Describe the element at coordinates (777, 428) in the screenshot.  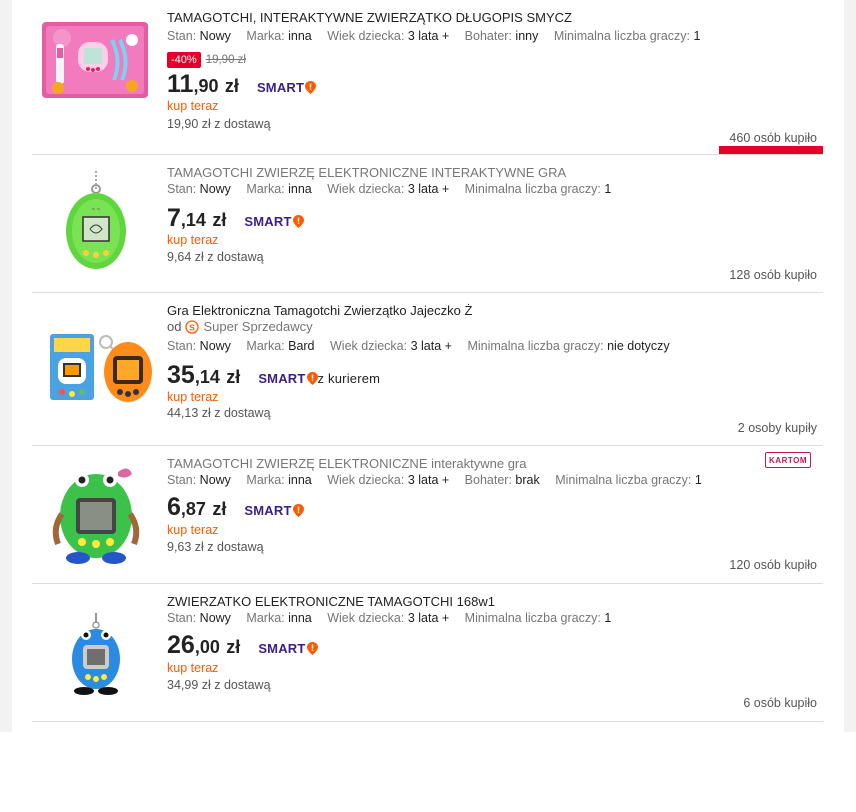
I see `bought-count: 2 osoby kupiły` at that location.